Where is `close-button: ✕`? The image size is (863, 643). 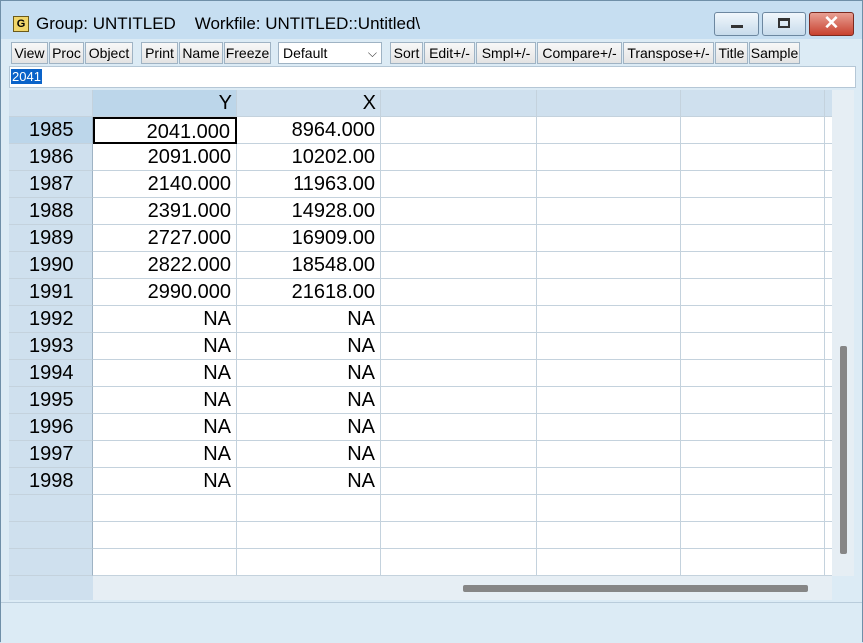
close-button: ✕ is located at coordinates (831, 24).